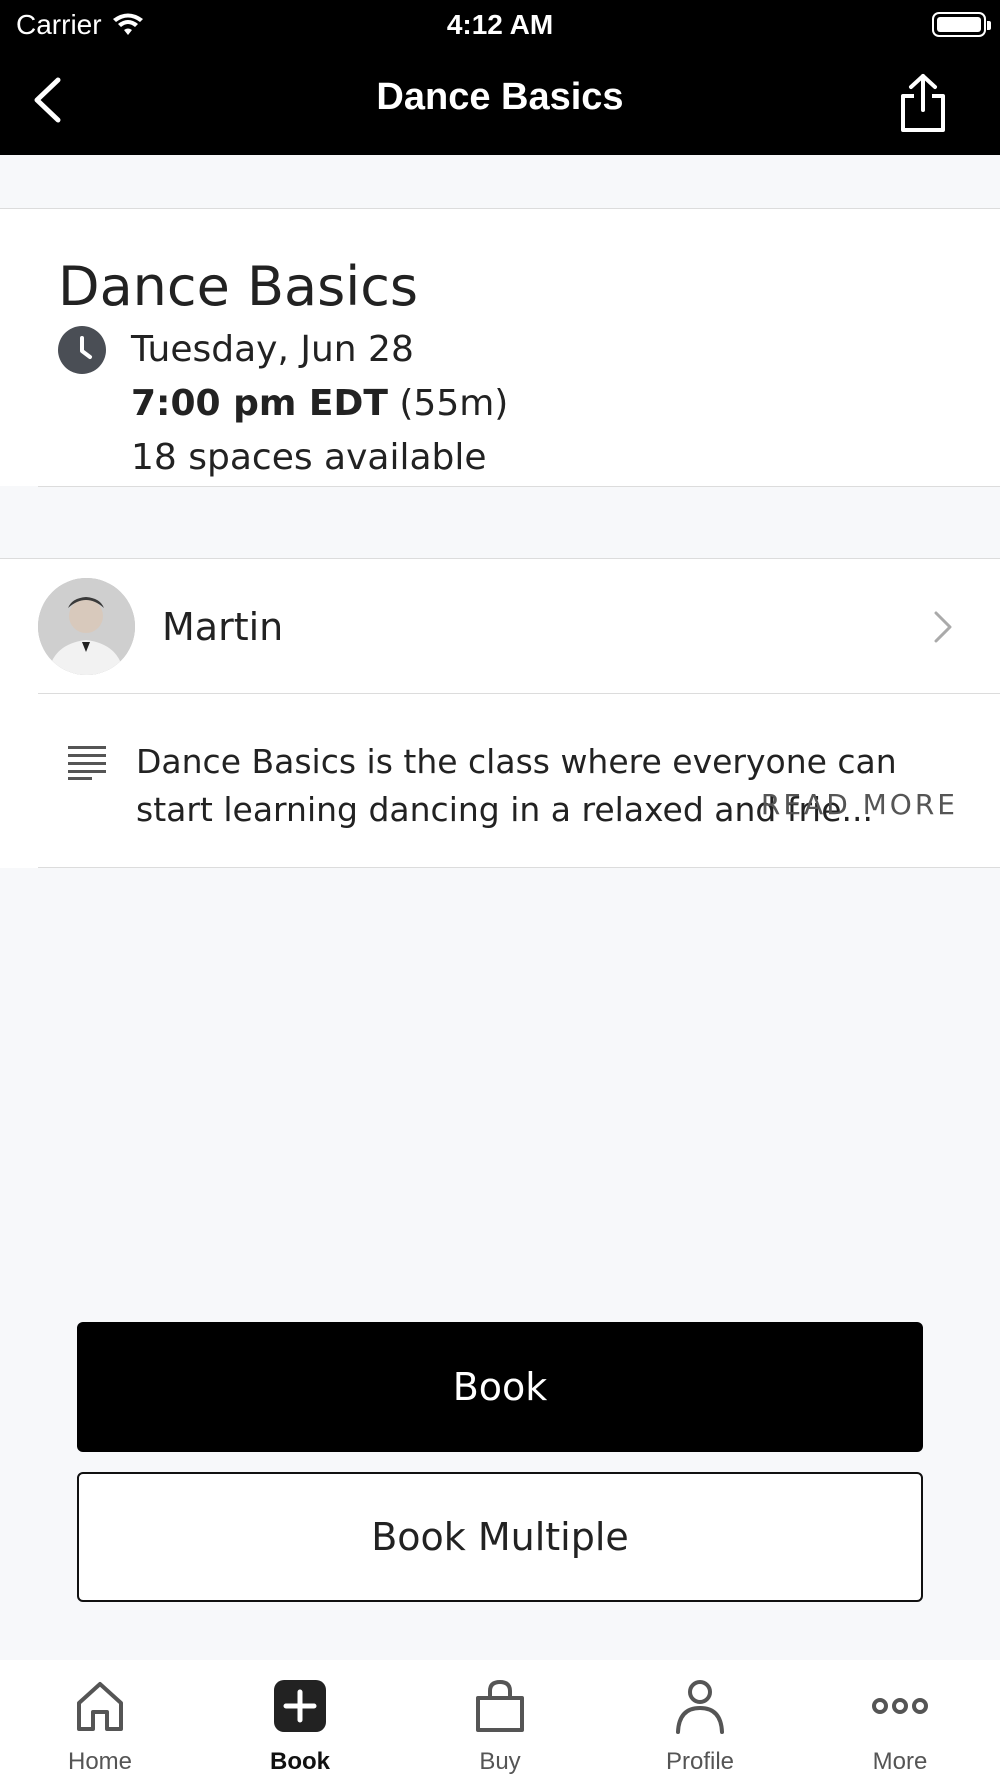  What do you see at coordinates (500, 1387) in the screenshot?
I see `book-button: Book` at bounding box center [500, 1387].